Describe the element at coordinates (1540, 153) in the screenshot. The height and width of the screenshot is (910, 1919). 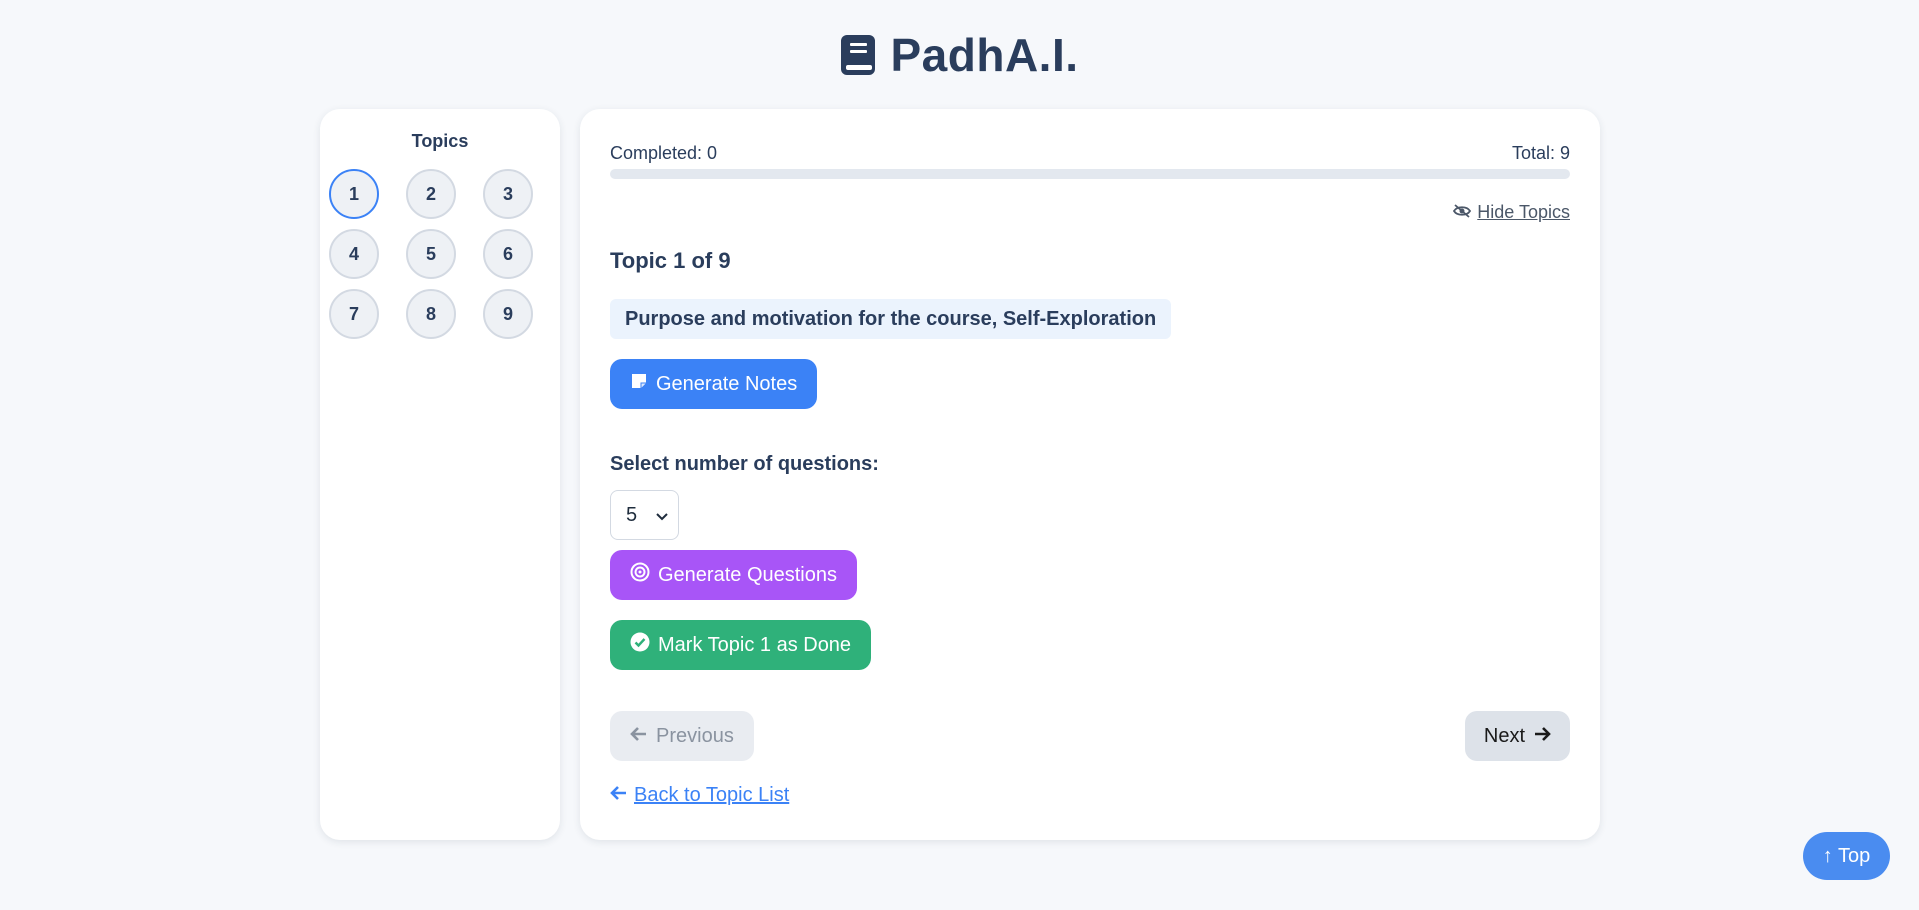
I see `total-count: Total: 9` at that location.